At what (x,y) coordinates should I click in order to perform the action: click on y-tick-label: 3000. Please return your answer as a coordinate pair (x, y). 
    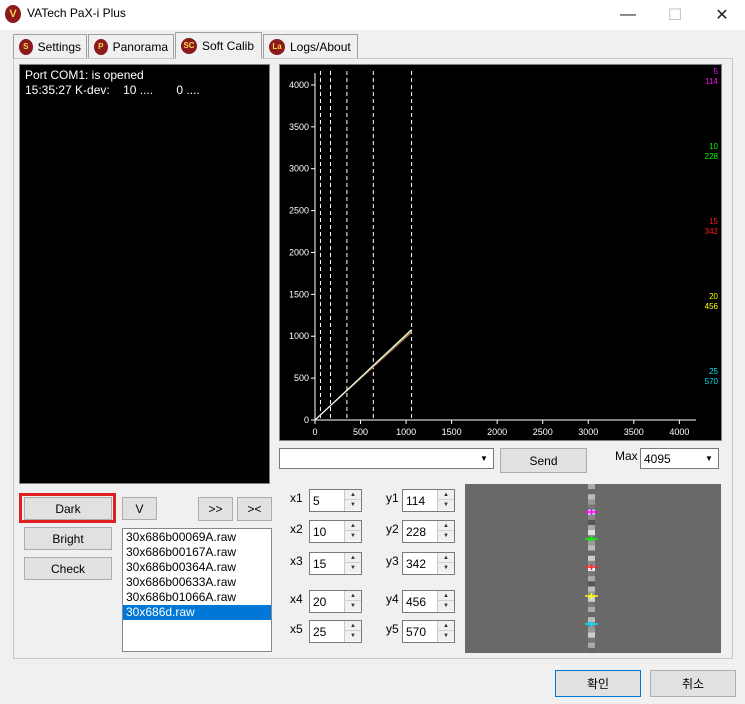
    Looking at the image, I should click on (299, 169).